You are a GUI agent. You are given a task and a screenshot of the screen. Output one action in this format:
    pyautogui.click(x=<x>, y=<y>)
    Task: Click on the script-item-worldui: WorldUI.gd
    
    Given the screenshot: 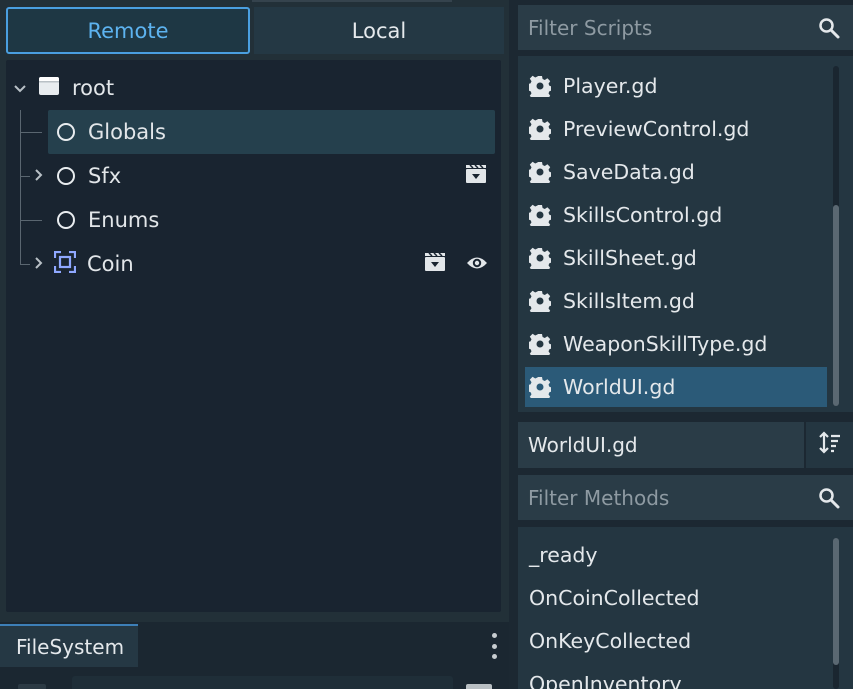 What is the action you would take?
    pyautogui.click(x=676, y=387)
    